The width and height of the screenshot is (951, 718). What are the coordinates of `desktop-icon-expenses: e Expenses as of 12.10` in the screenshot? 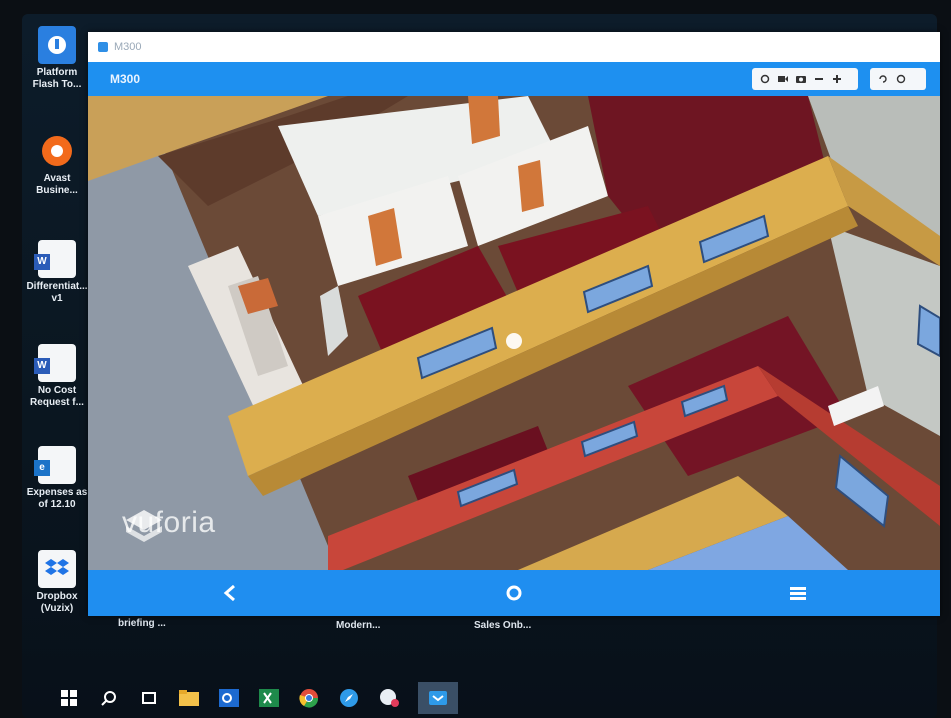 It's located at (57, 478).